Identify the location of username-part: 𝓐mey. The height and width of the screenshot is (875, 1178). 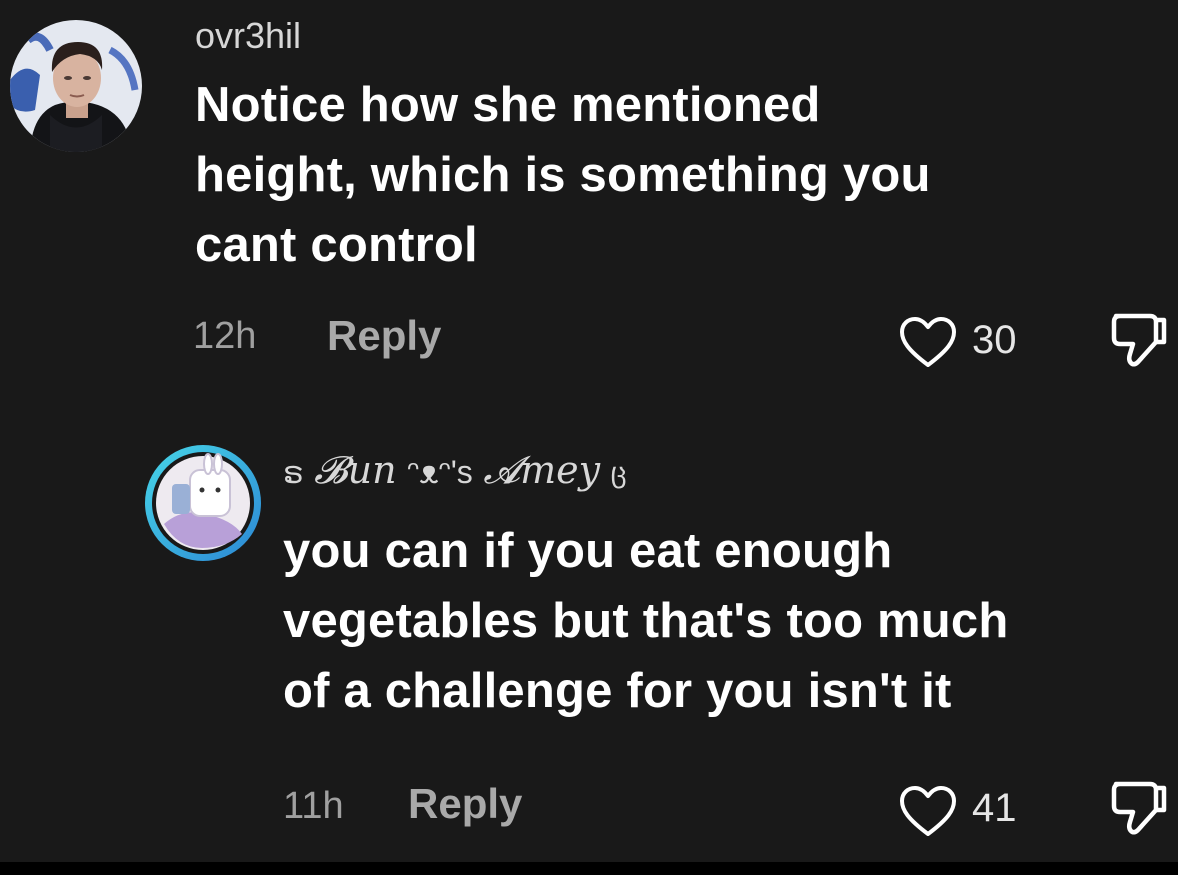
(542, 470).